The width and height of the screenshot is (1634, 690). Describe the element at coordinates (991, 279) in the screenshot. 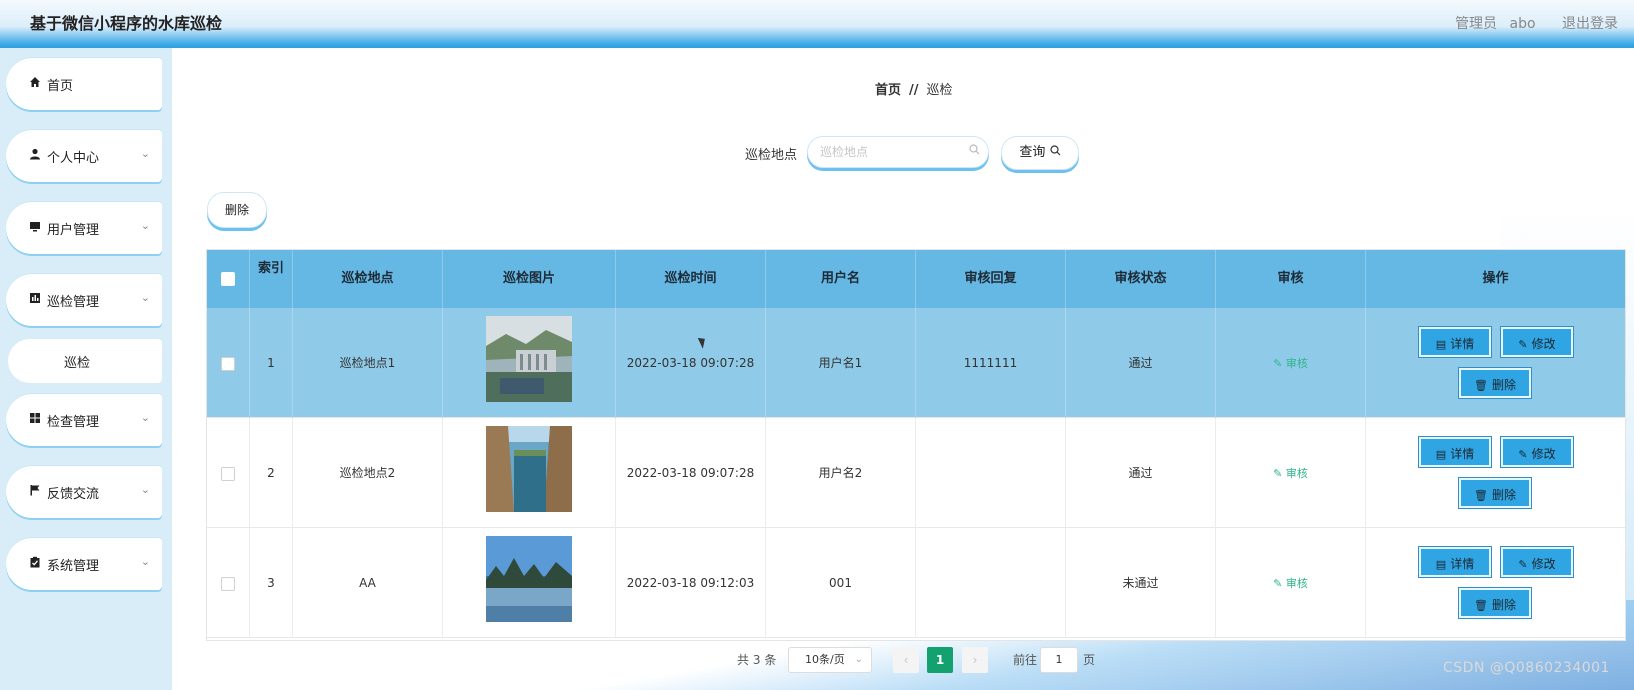

I see `column-header-reply: 审核回复` at that location.